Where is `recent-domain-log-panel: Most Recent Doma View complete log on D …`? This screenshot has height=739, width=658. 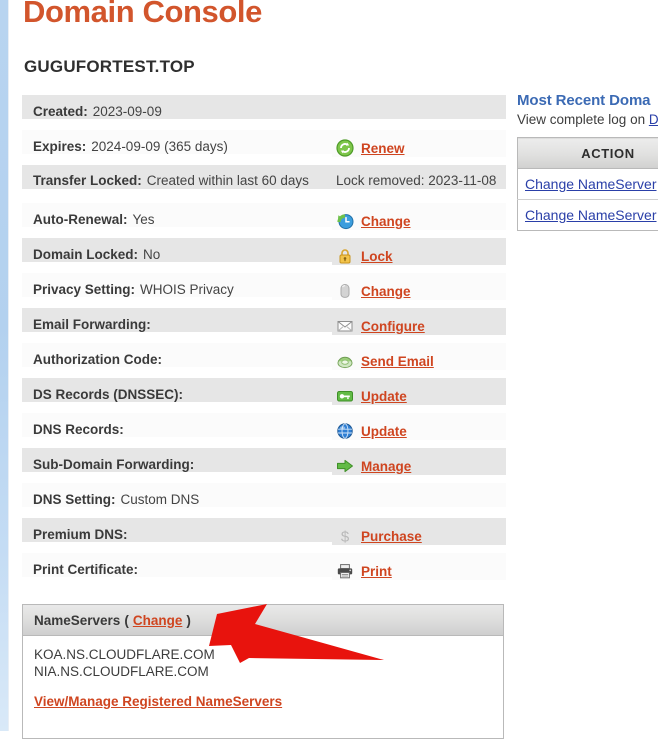 recent-domain-log-panel: Most Recent Doma View complete log on D … is located at coordinates (587, 161).